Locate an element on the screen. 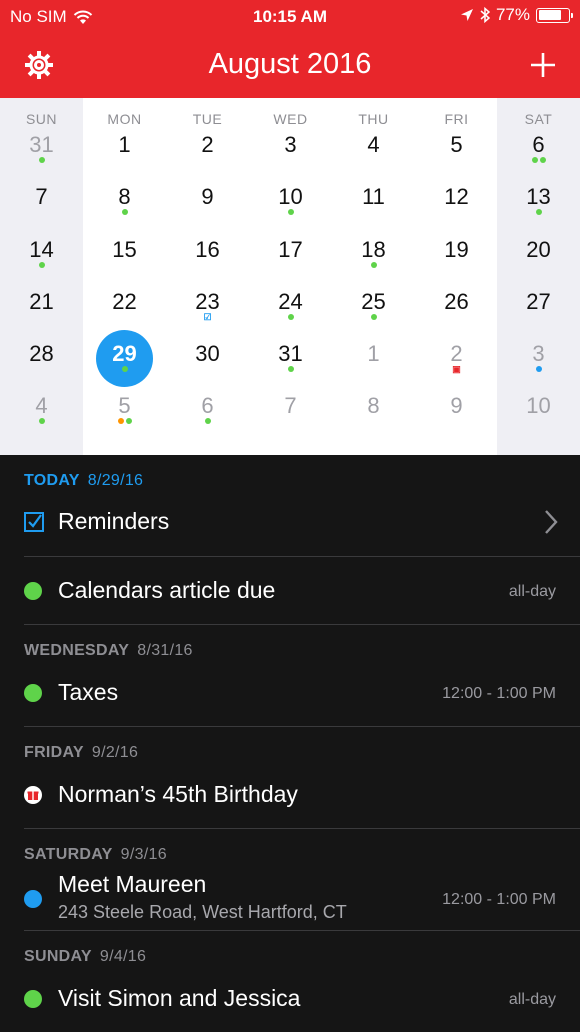  gift-icon is located at coordinates (33, 795).